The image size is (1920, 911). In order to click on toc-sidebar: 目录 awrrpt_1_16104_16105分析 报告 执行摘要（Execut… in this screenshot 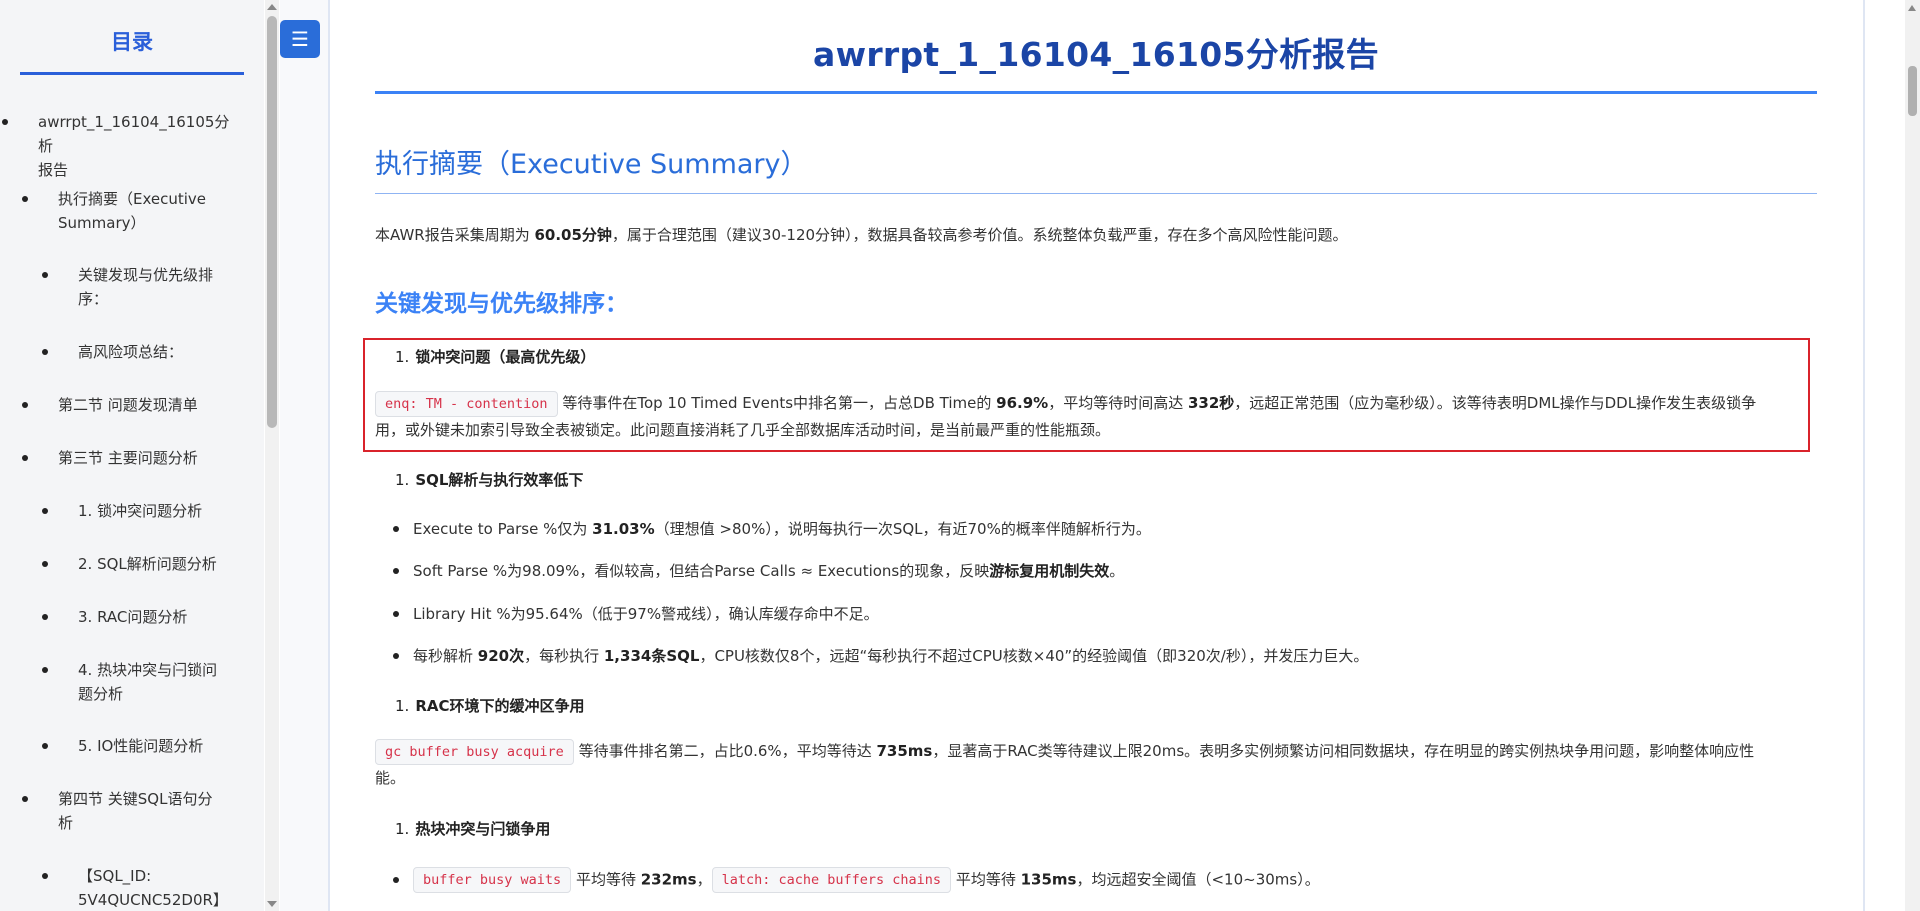, I will do `click(132, 455)`.